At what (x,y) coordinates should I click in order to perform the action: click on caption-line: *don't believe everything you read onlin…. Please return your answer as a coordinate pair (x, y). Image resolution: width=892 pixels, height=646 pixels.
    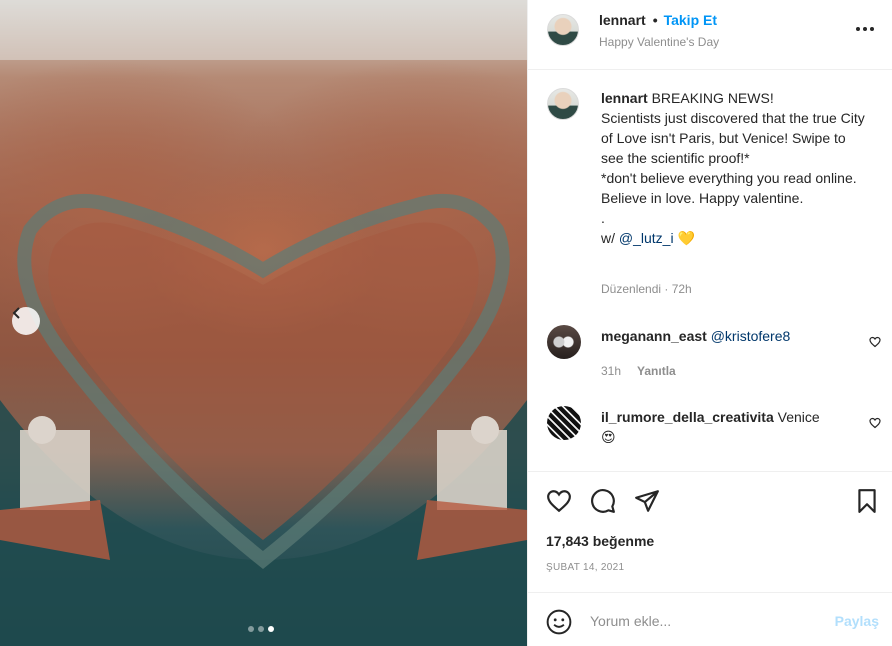
    Looking at the image, I should click on (729, 188).